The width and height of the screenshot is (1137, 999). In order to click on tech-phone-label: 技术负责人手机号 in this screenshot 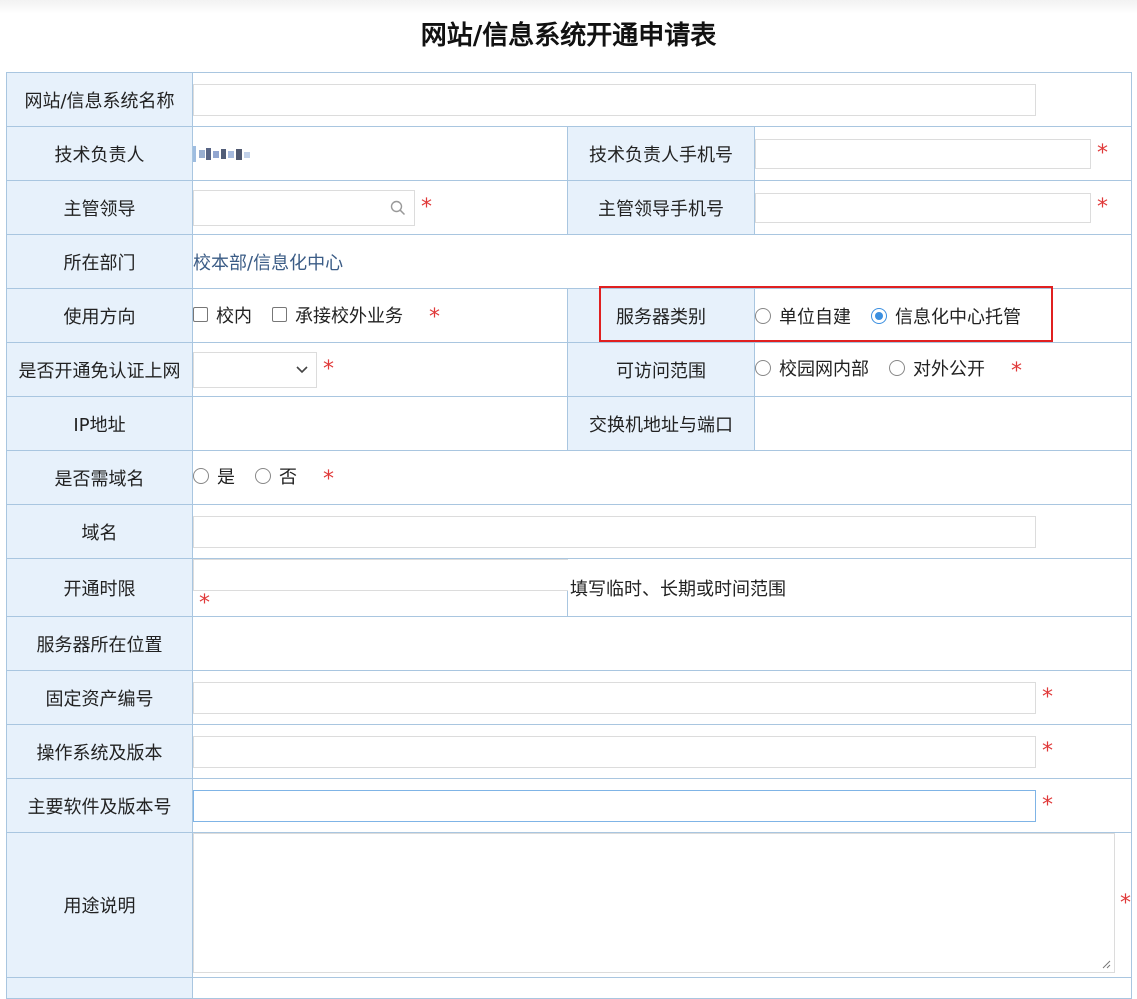, I will do `click(661, 153)`.